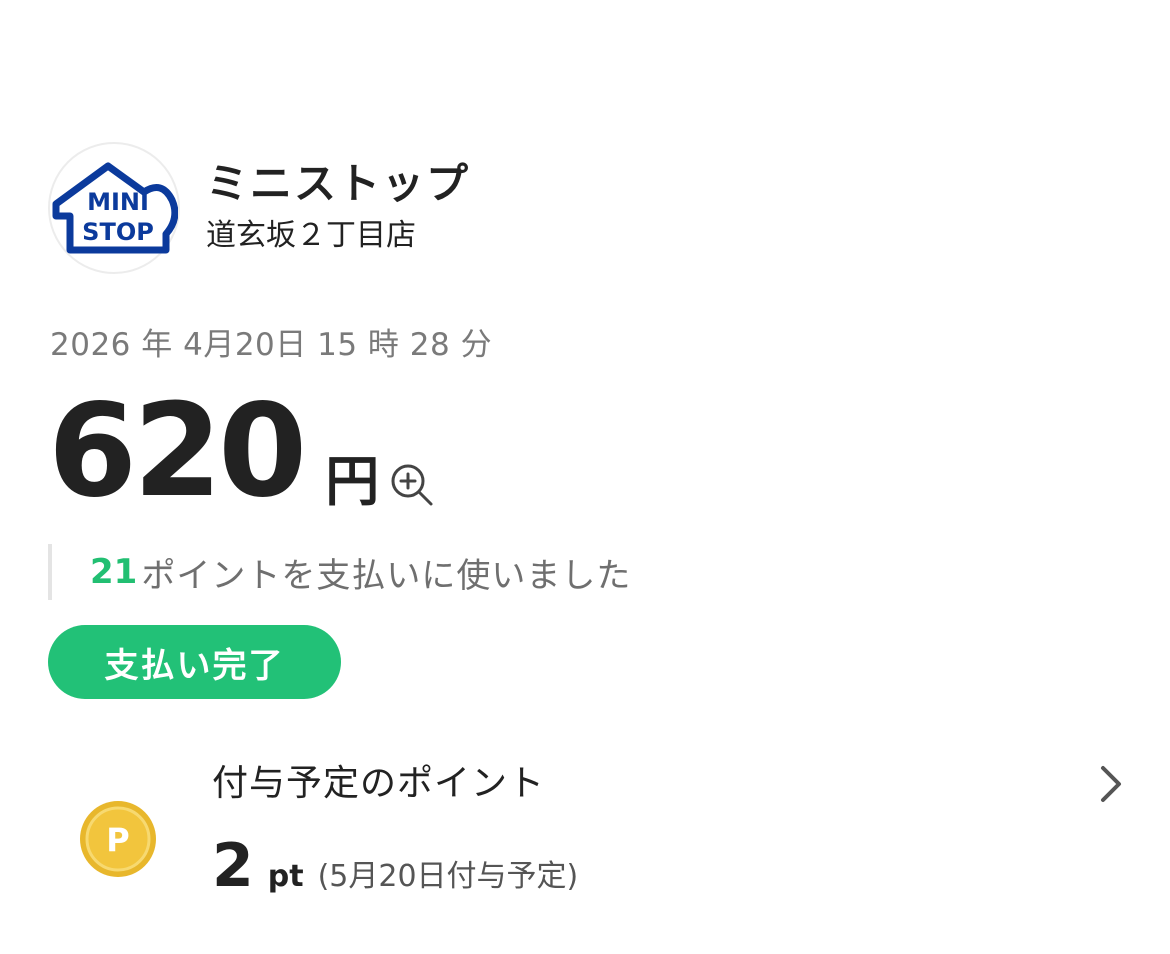 This screenshot has height=954, width=1170. I want to click on currency-unit: 円, so click(352, 481).